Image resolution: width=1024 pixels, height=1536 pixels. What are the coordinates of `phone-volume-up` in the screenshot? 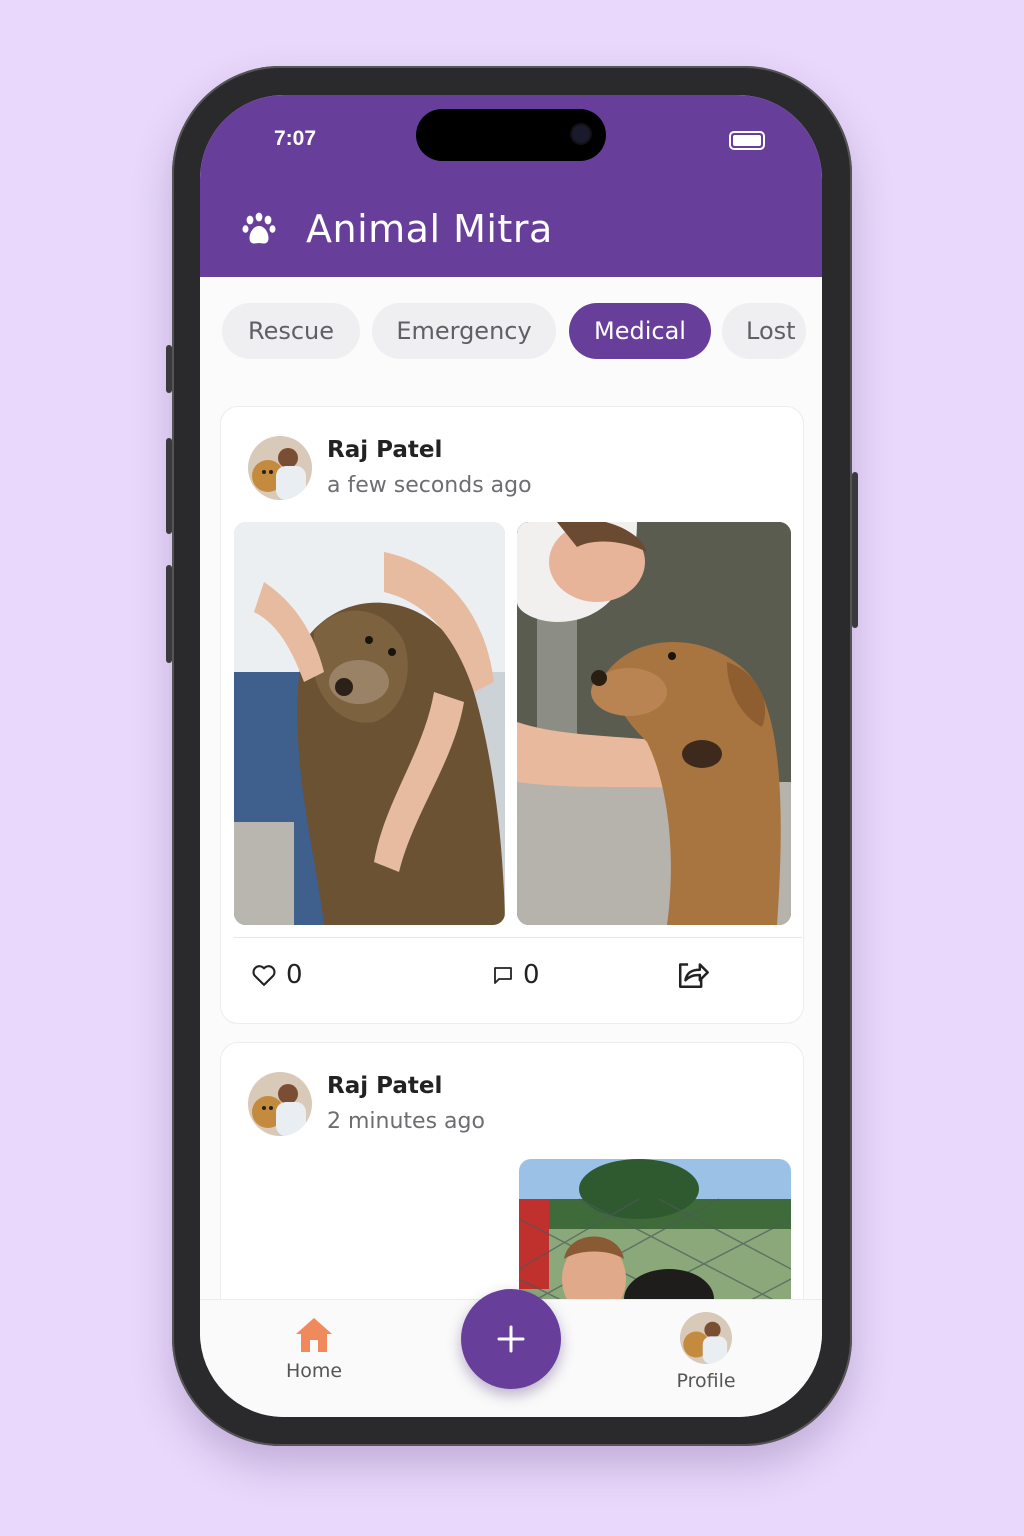 It's located at (169, 486).